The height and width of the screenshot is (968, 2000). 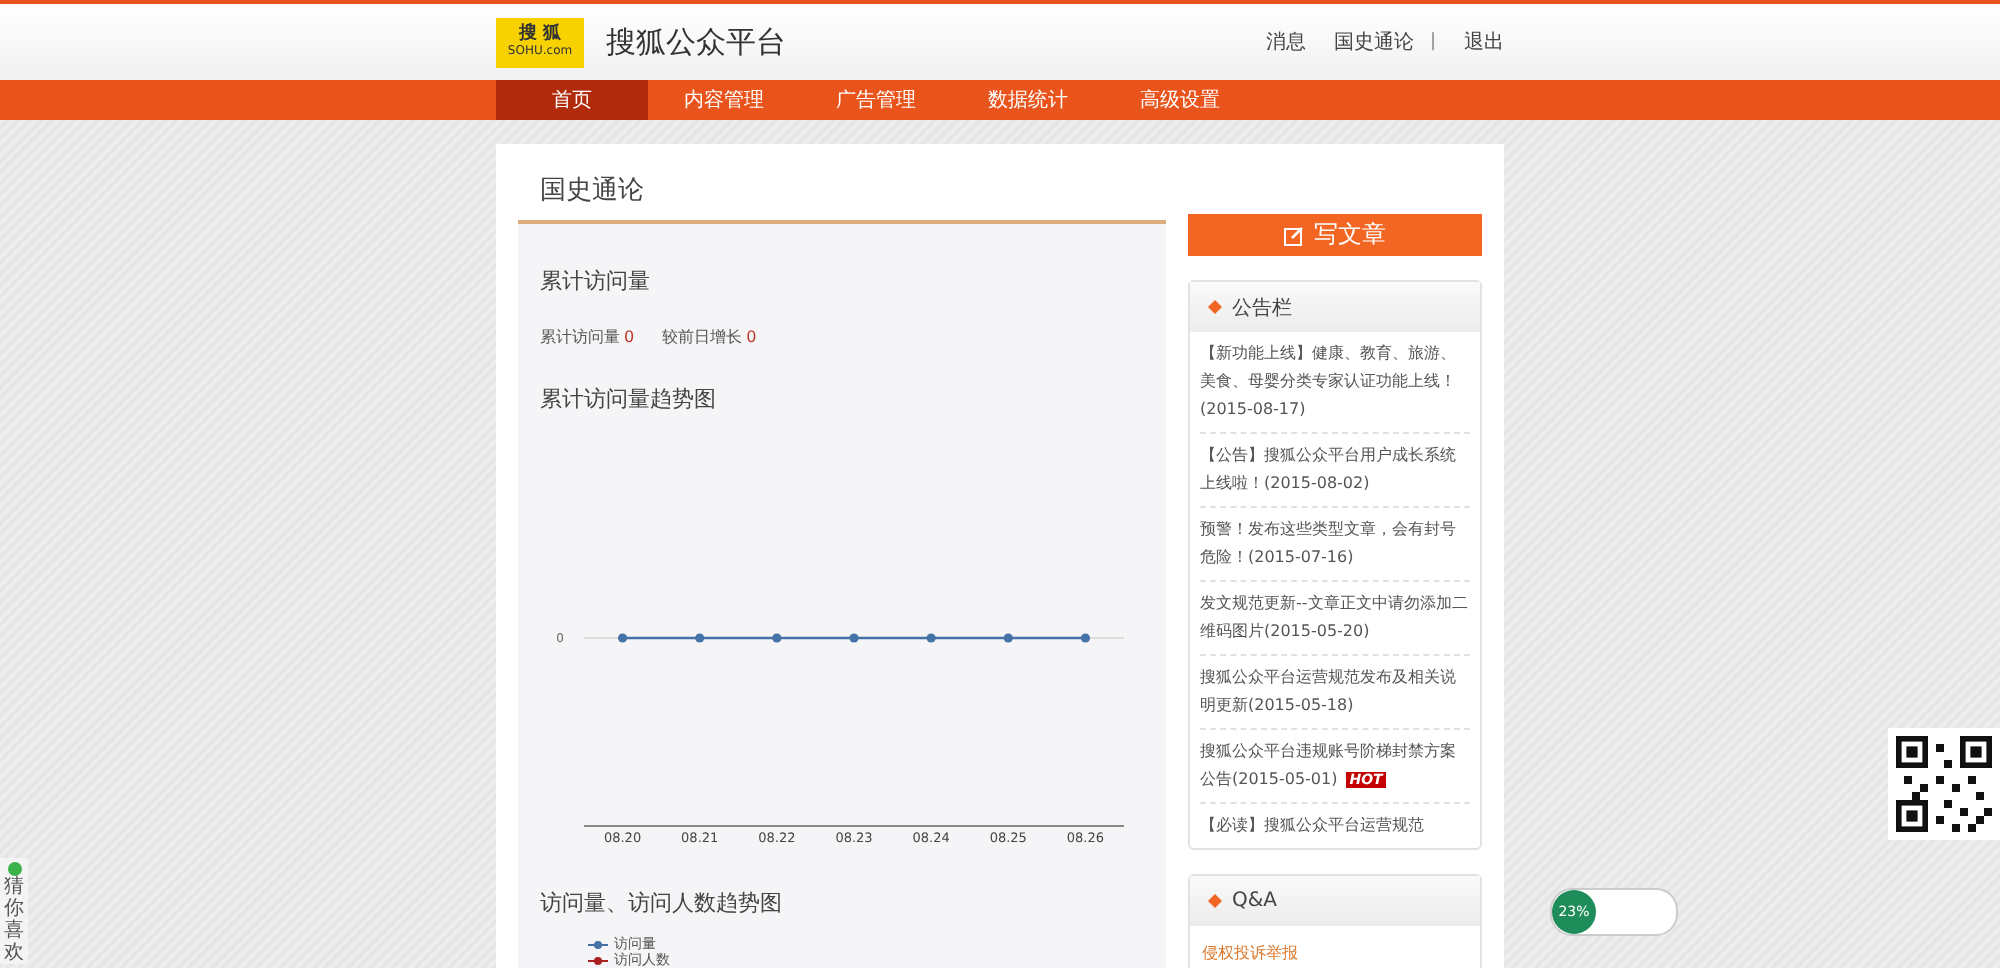 I want to click on header-link: 退出, so click(x=1484, y=42).